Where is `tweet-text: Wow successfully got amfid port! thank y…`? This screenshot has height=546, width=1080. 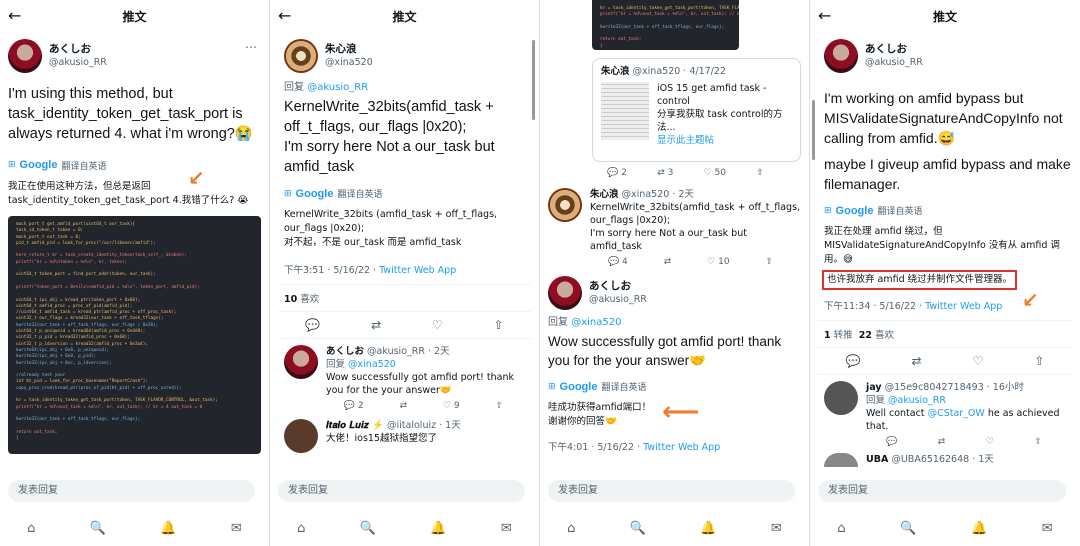 tweet-text: Wow successfully got amfid port! thank y… is located at coordinates (665, 351).